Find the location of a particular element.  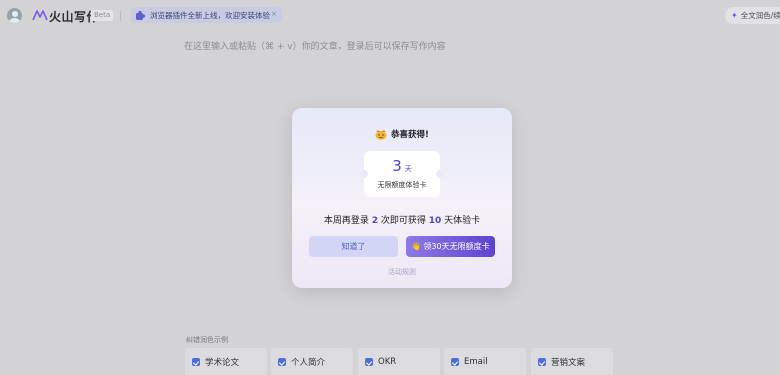

msg-suffix: 天体验卡 is located at coordinates (462, 221).